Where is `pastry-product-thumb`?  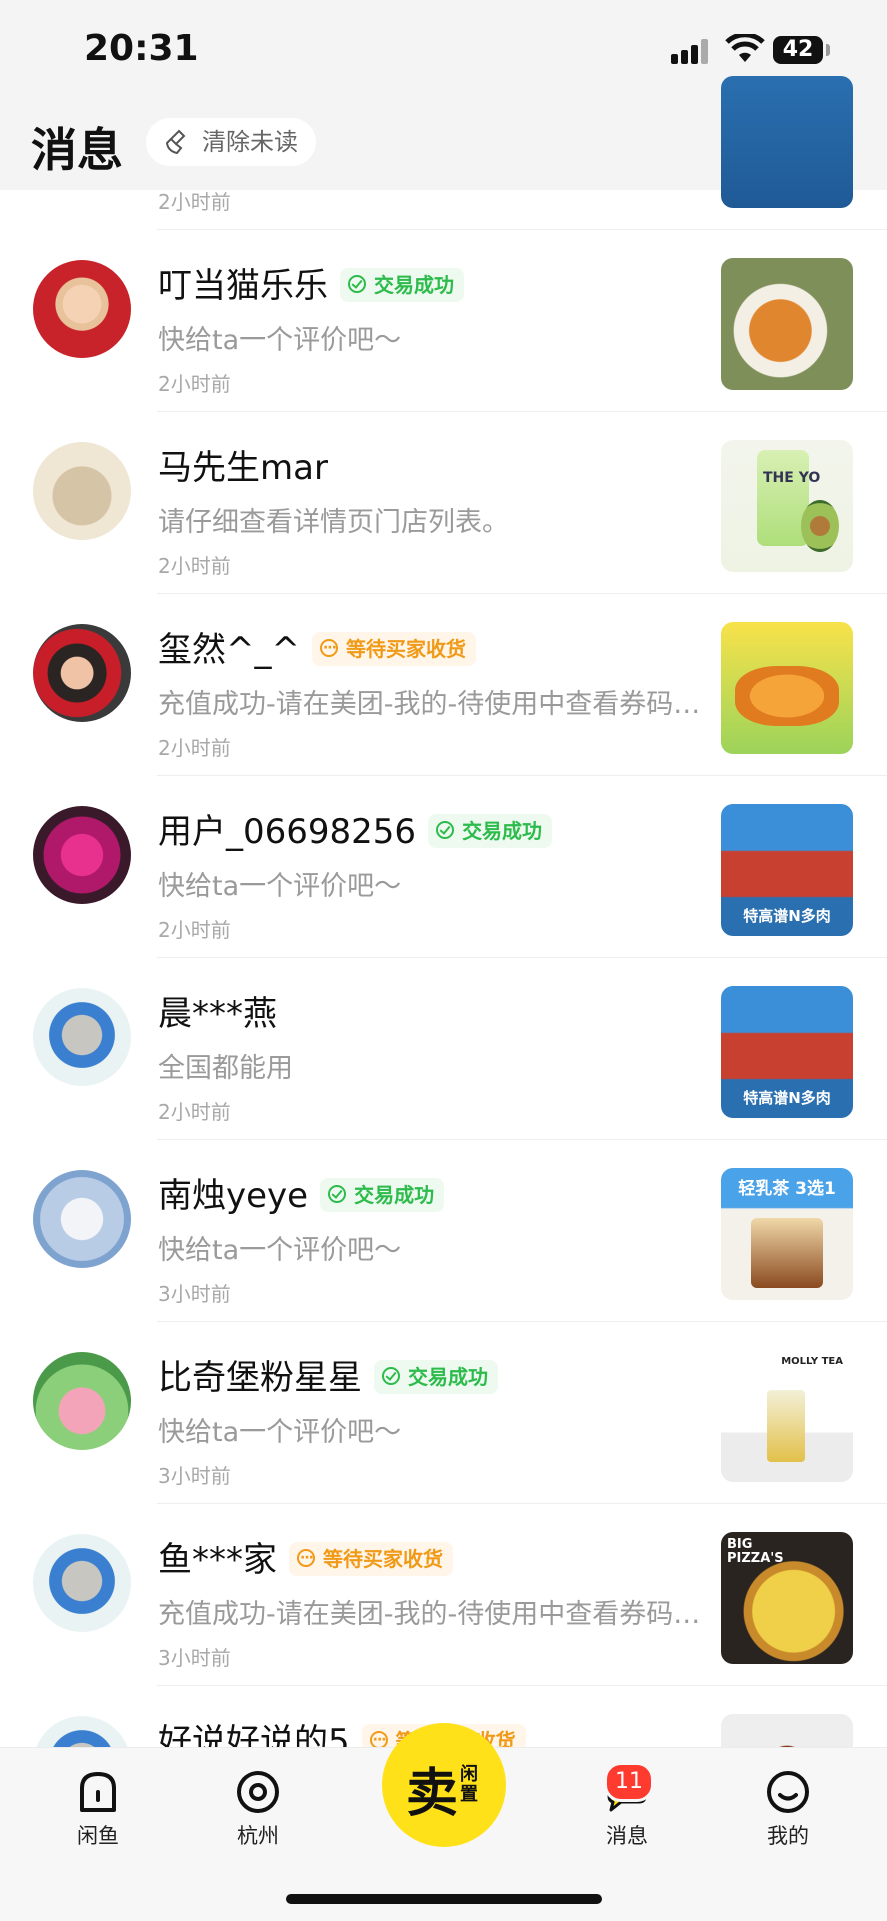
pastry-product-thumb is located at coordinates (787, 324).